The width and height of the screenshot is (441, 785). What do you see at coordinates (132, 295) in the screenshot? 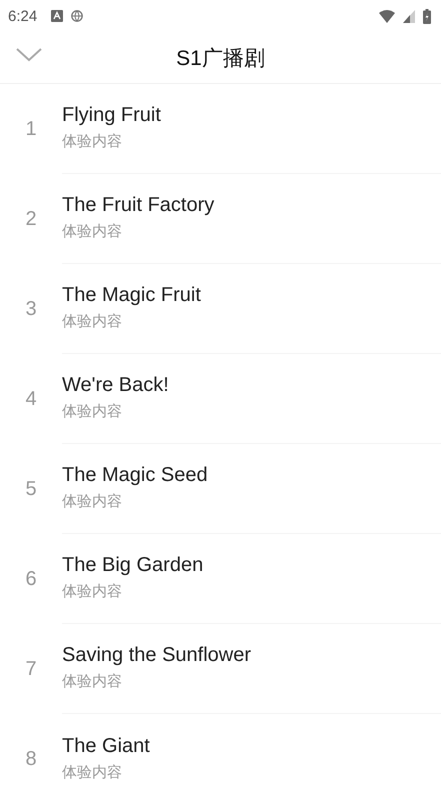
I see `episode-title: The Magic Fruit` at bounding box center [132, 295].